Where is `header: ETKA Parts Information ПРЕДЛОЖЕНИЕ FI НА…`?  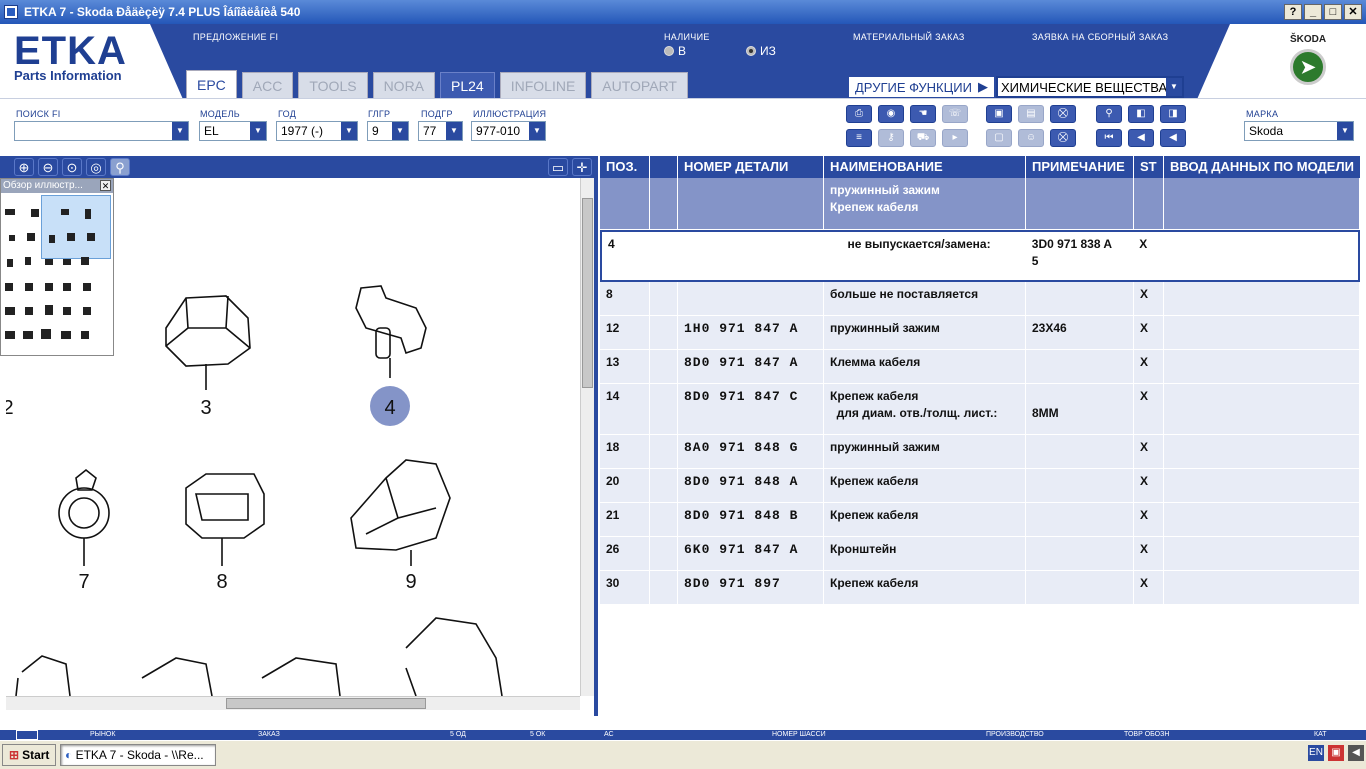 header: ETKA Parts Information ПРЕДЛОЖЕНИЕ FI НА… is located at coordinates (683, 61).